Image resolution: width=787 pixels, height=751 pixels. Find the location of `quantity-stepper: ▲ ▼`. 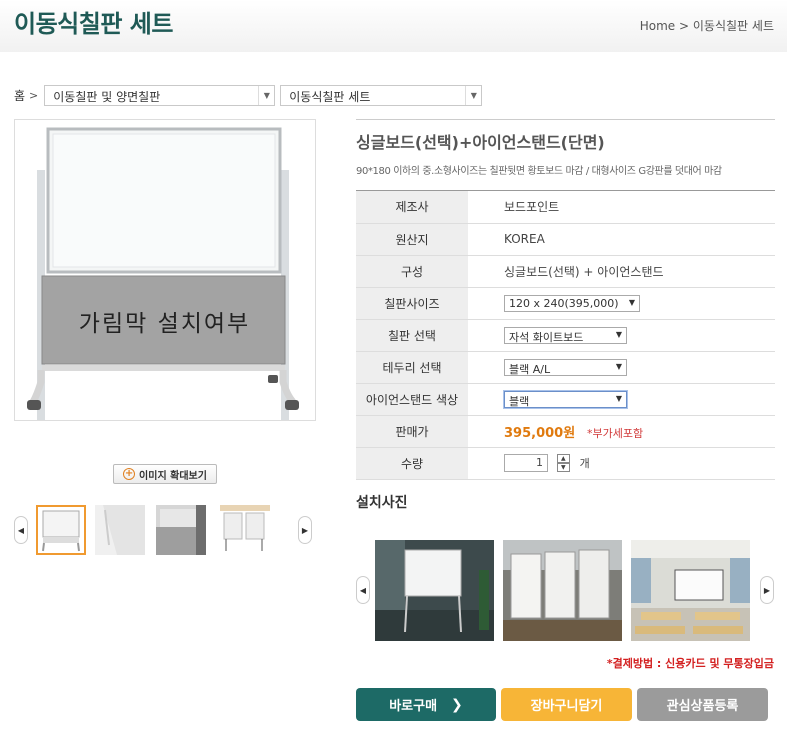

quantity-stepper: ▲ ▼ is located at coordinates (563, 463).